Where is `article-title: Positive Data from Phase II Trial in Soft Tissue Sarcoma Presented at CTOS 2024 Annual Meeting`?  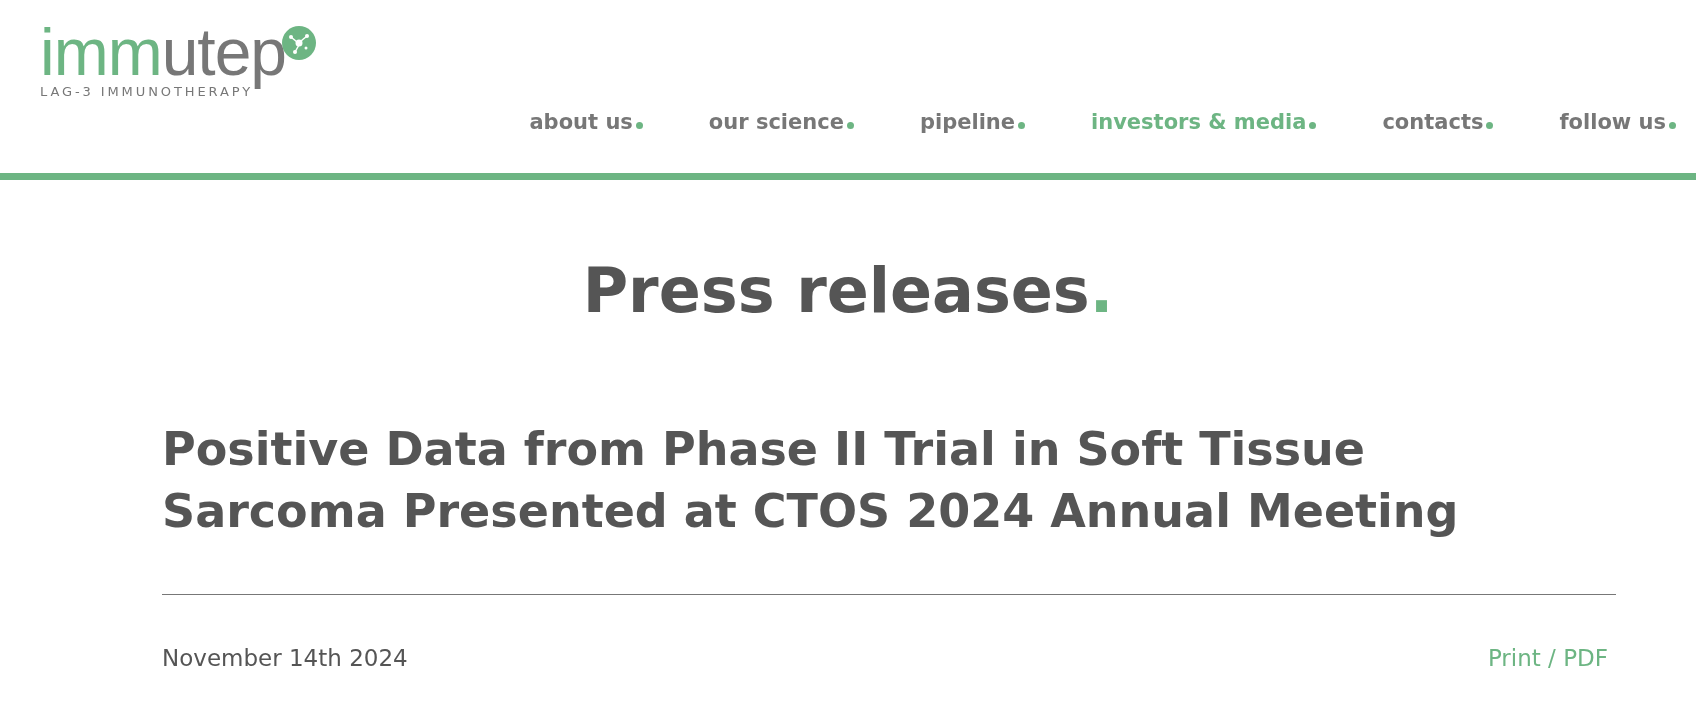
article-title: Positive Data from Phase II Trial in Soft Tissue Sarcoma Presented at CTOS 2024 Annual Meeting is located at coordinates (811, 480).